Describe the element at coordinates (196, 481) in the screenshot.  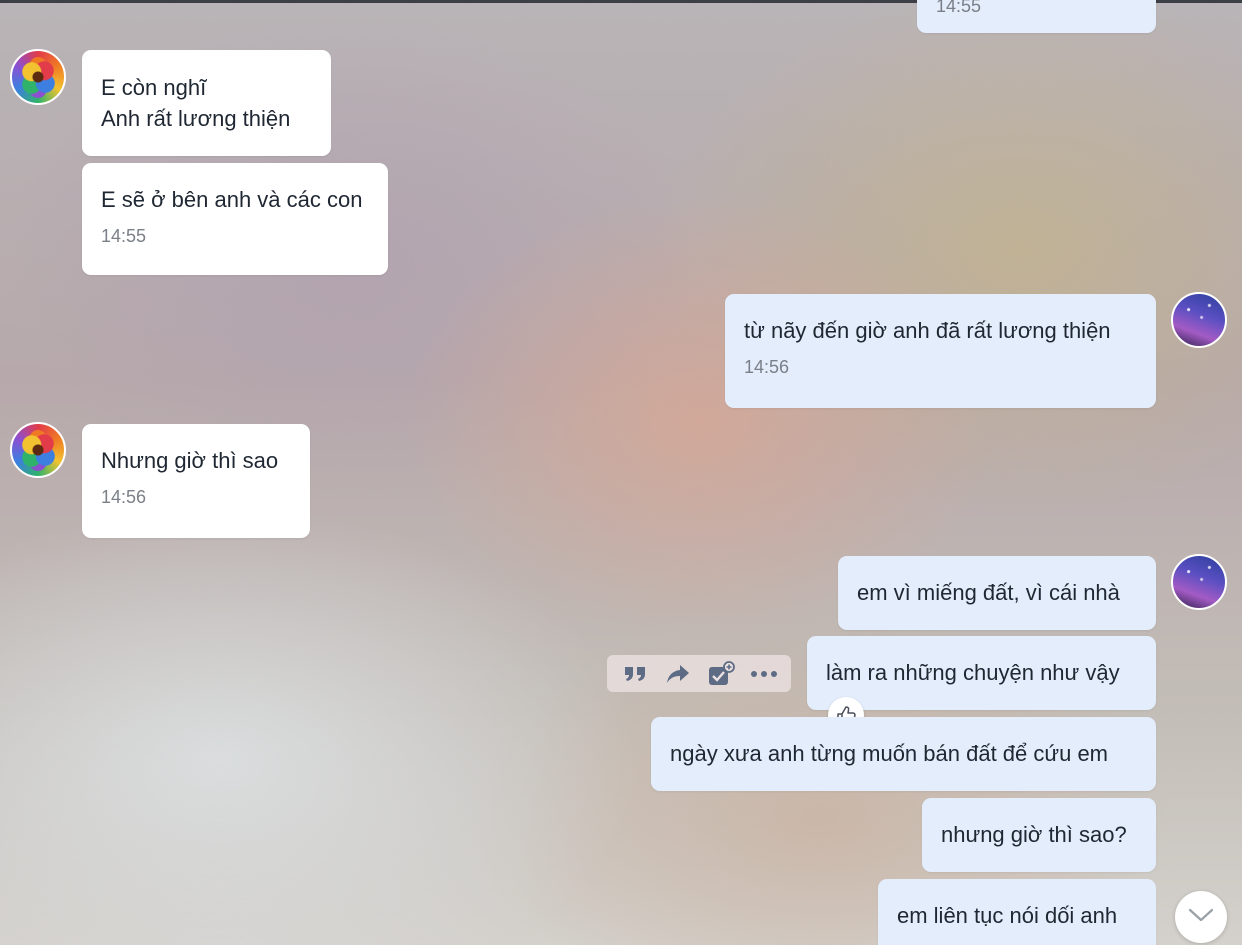
I see `message-bubble-incoming: Nhưng giờ thì sao 14:56` at that location.